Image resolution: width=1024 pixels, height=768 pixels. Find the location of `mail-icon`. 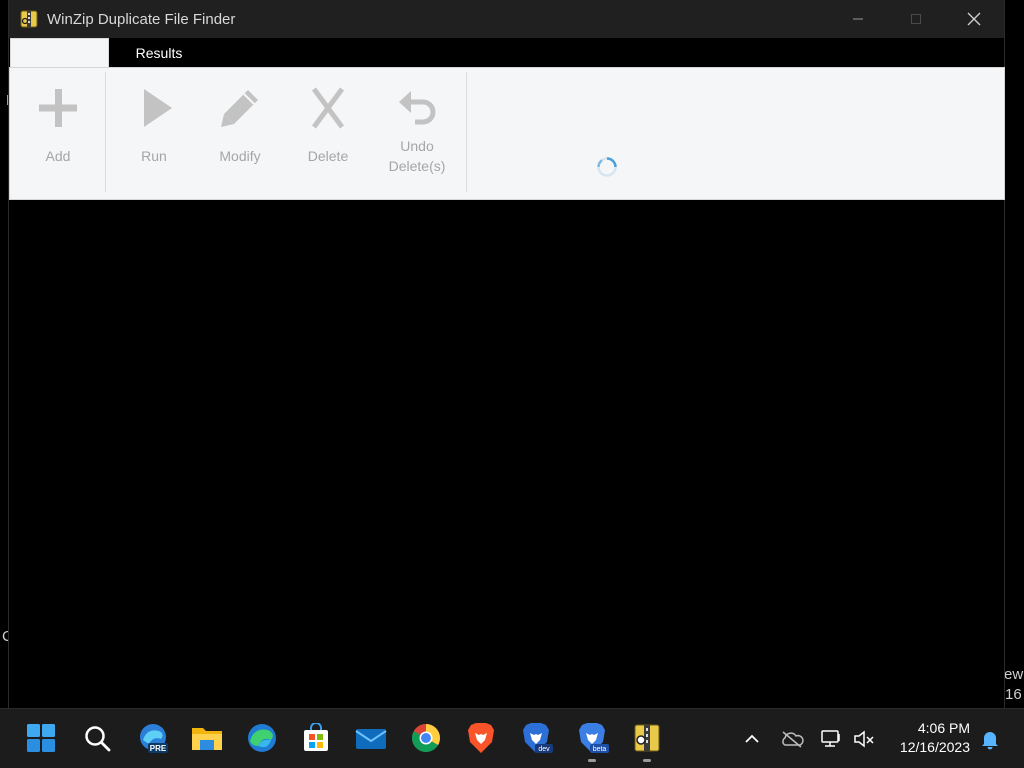

mail-icon is located at coordinates (371, 739).